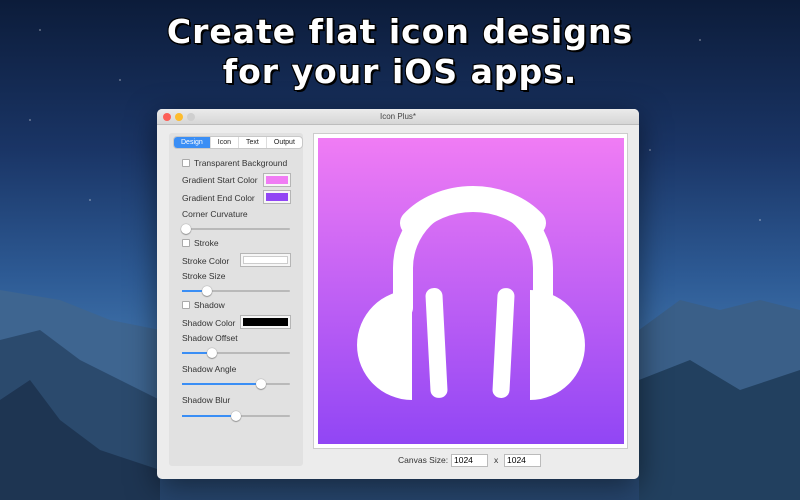 Image resolution: width=800 pixels, height=500 pixels. What do you see at coordinates (522, 460) in the screenshot?
I see `canvas-height-input: 1024` at bounding box center [522, 460].